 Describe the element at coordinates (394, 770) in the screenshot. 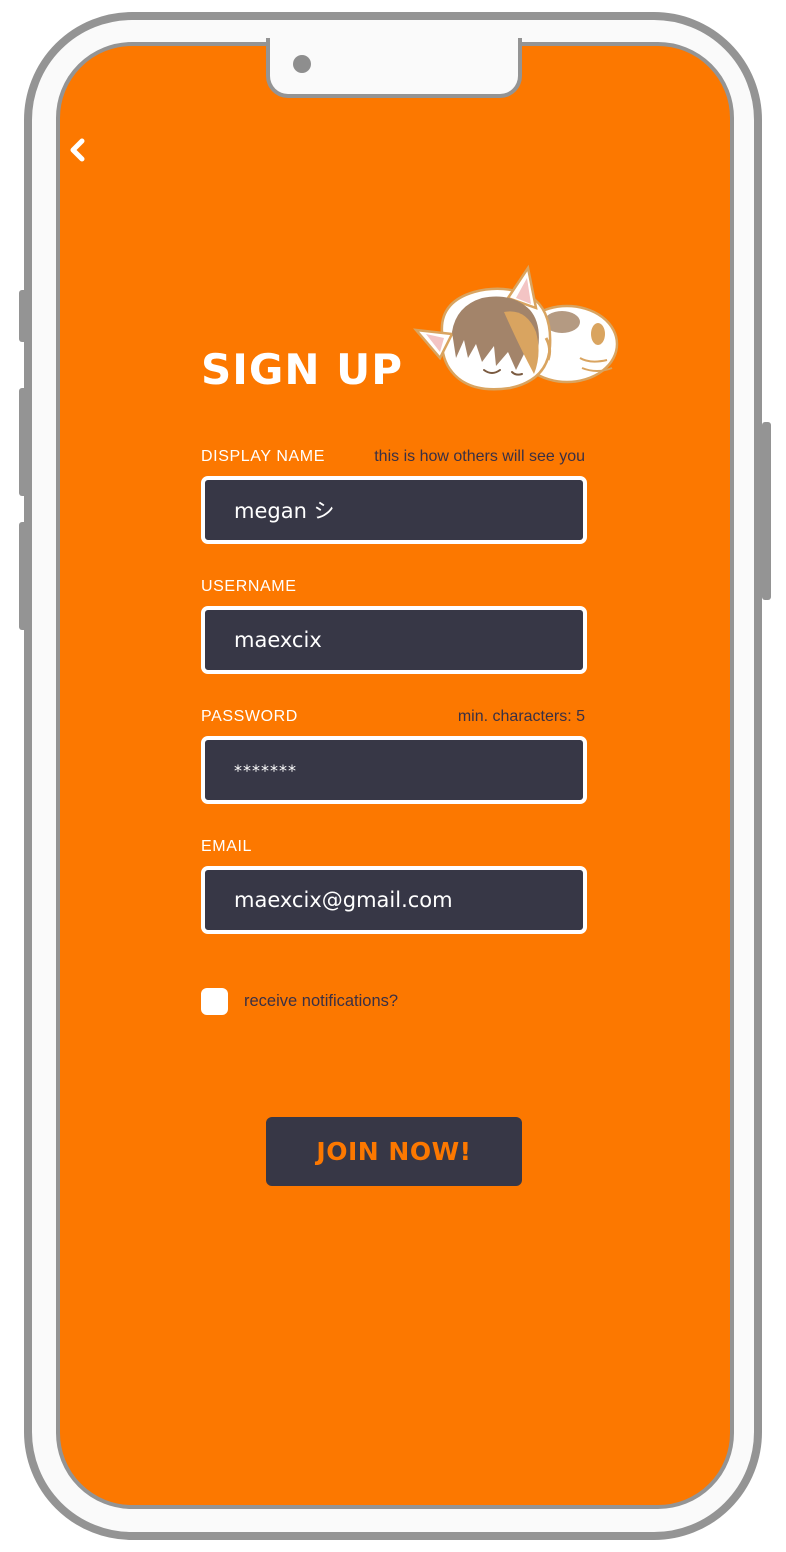

I see `password-input` at that location.